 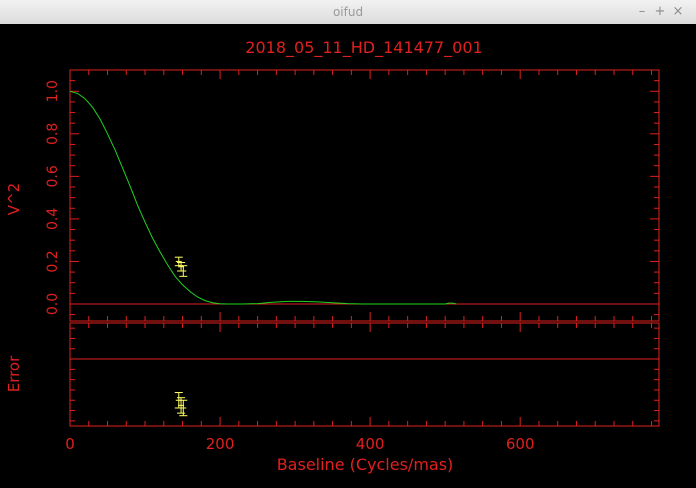 I want to click on minimize-icon: –, so click(x=642, y=12).